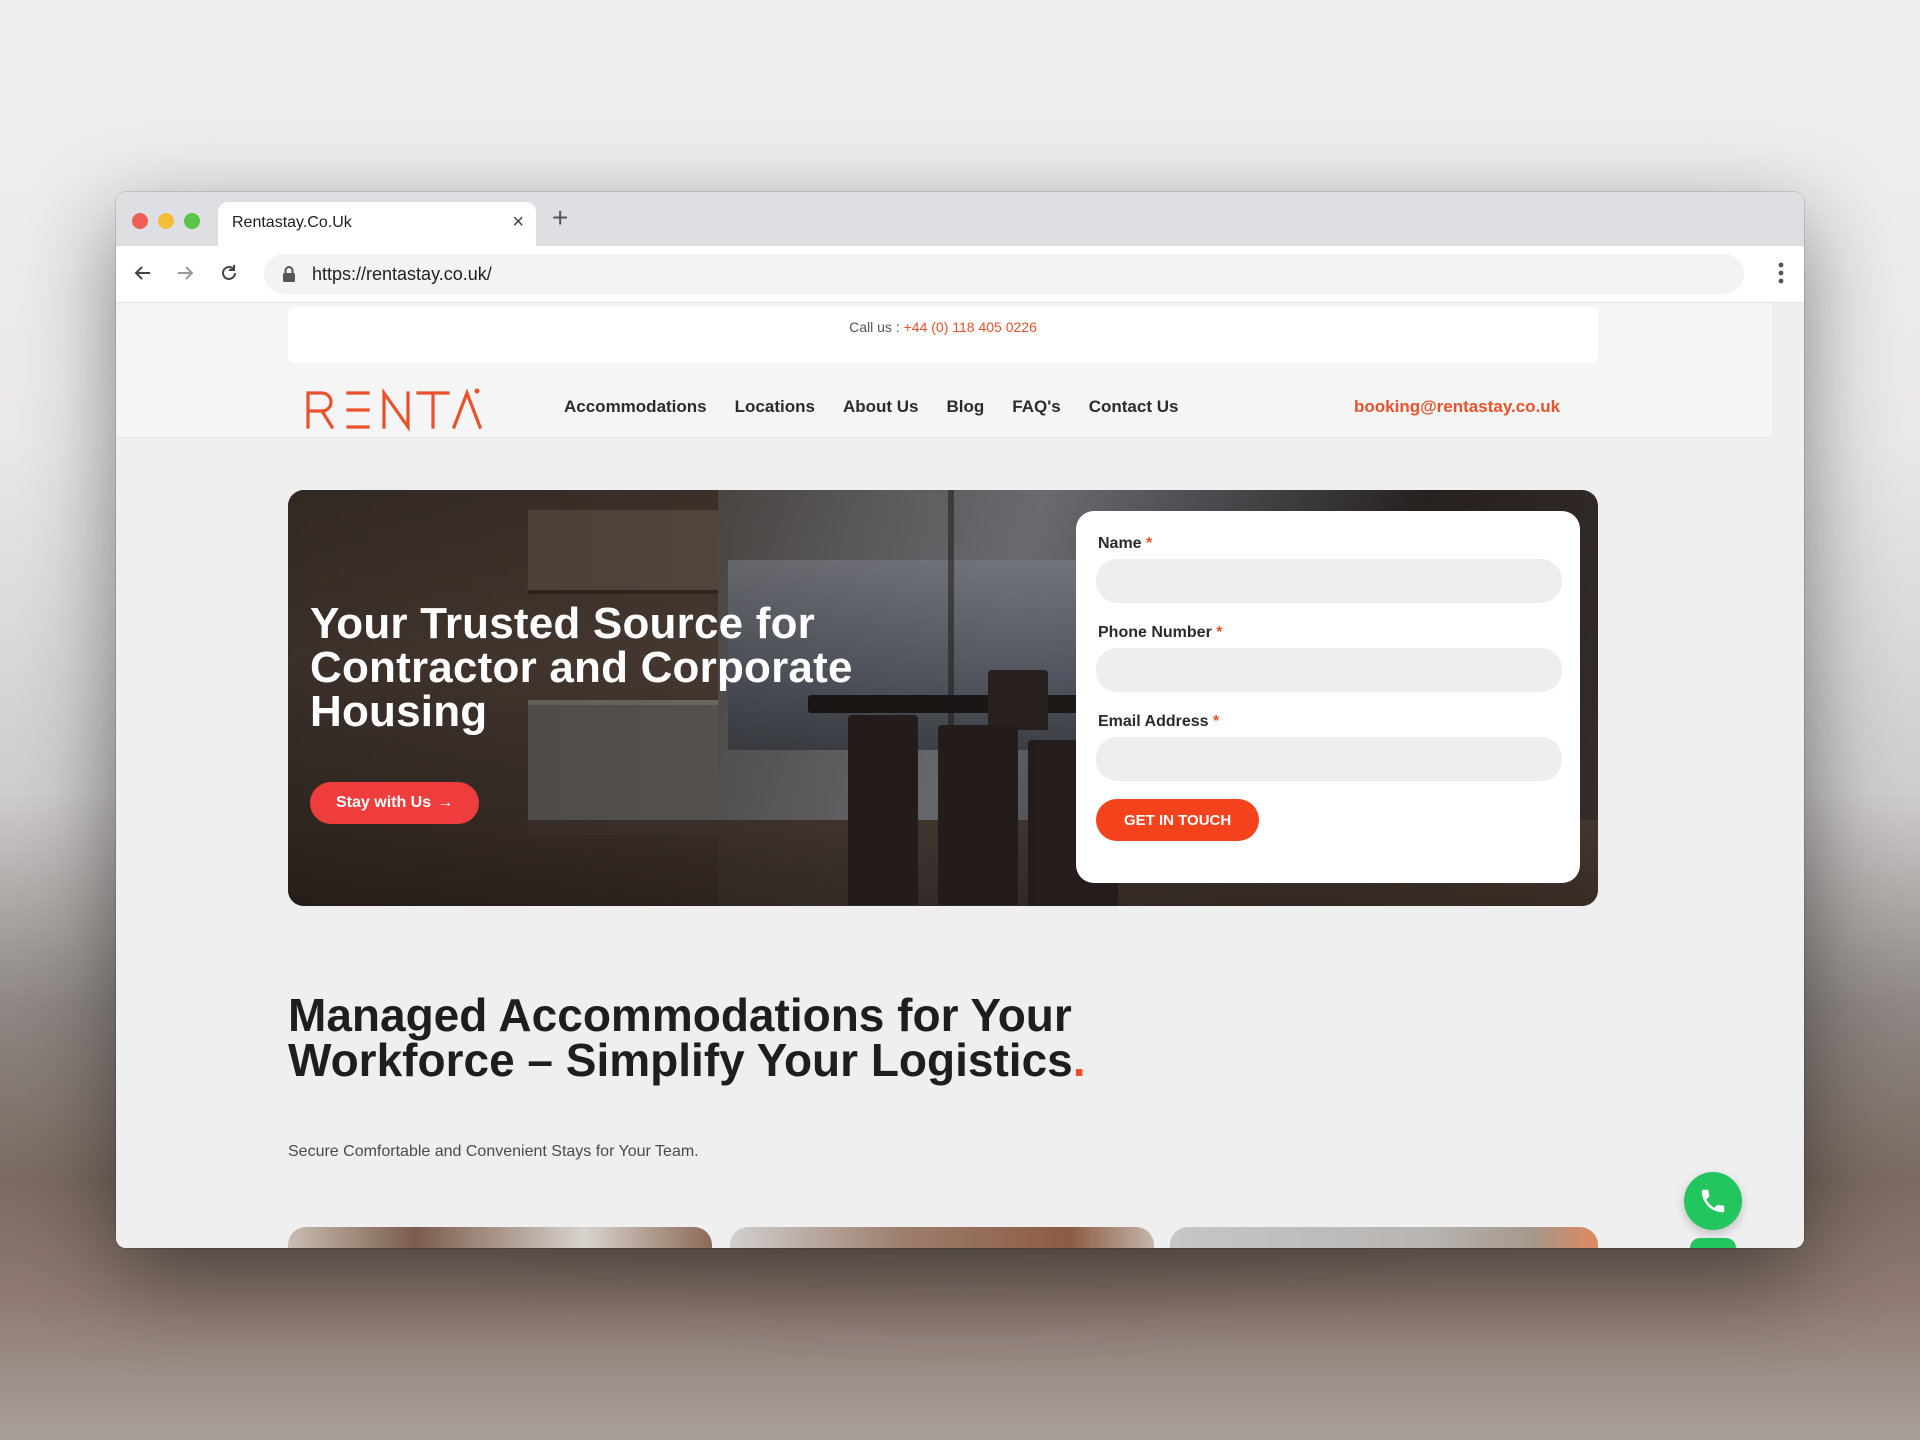 This screenshot has width=1920, height=1440. Describe the element at coordinates (1036, 407) in the screenshot. I see `nav-faqs: FAQ's` at that location.